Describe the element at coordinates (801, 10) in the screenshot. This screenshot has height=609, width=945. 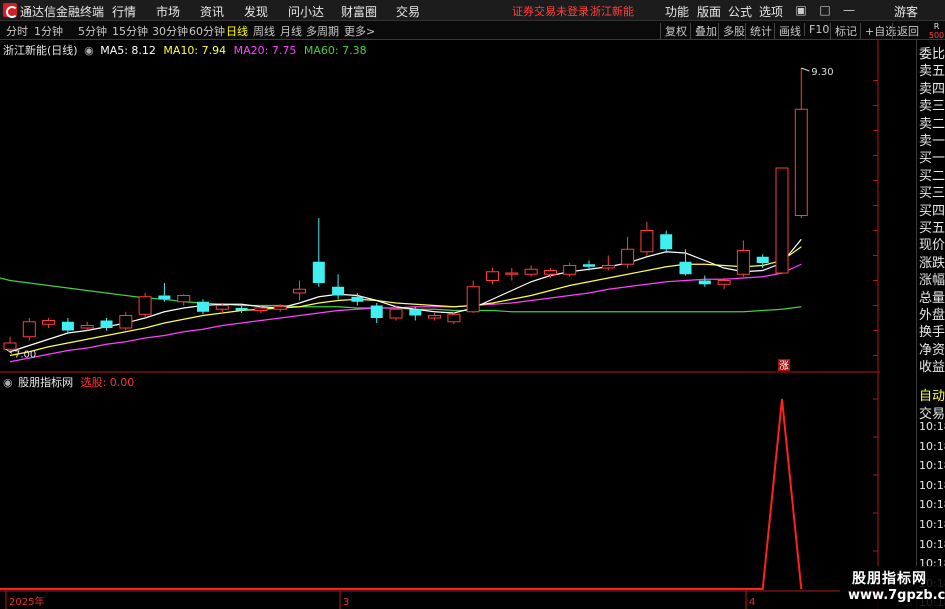
I see `skin-icon: ▣` at that location.